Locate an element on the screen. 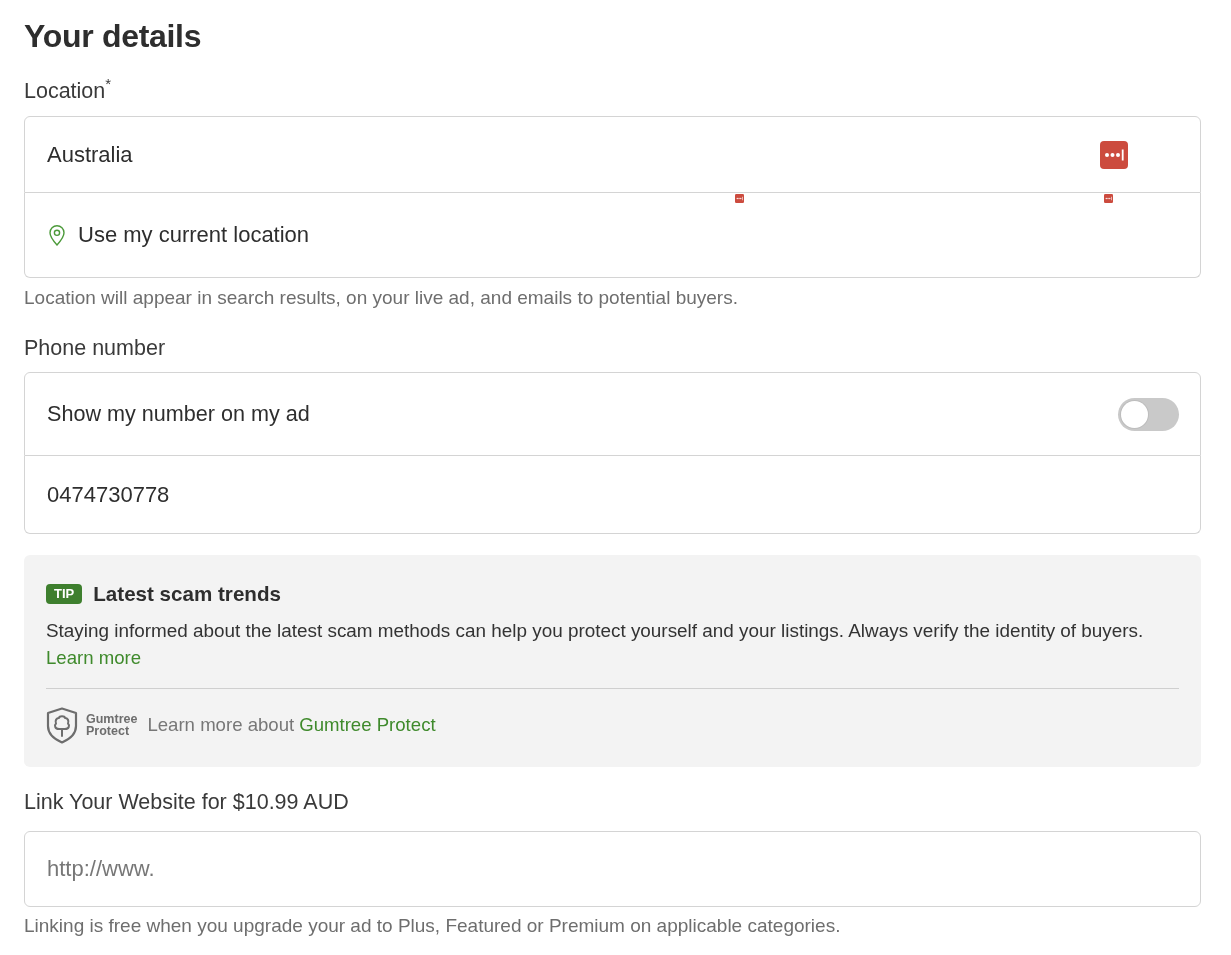 This screenshot has width=1231, height=955. page-heading: Your details is located at coordinates (113, 36).